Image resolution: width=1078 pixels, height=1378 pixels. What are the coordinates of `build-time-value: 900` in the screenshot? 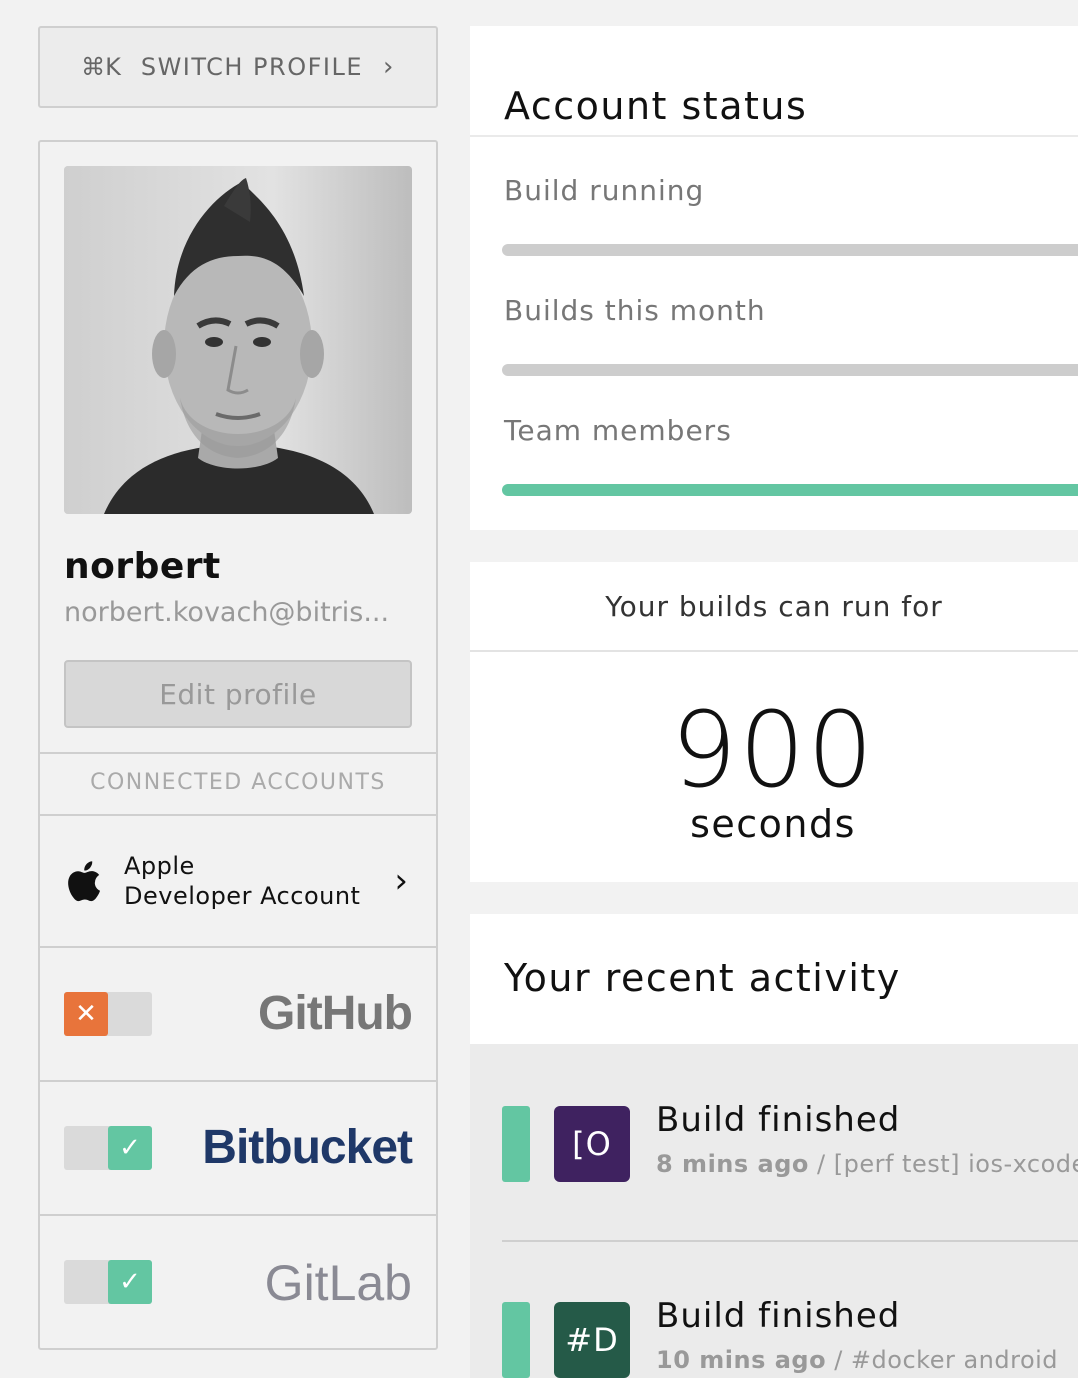 It's located at (773, 750).